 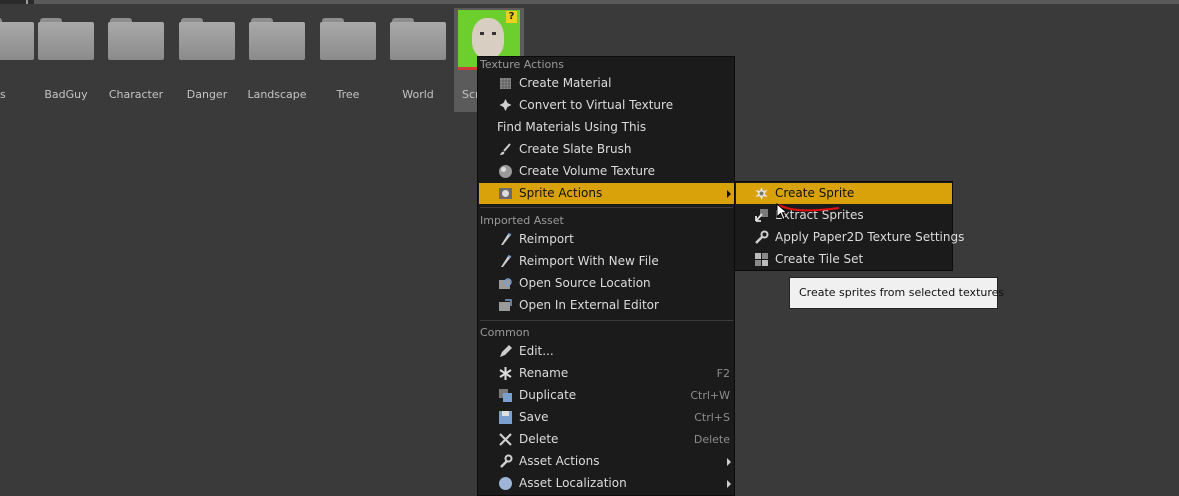 I want to click on menu-item-reimport-new-file: Reimport With New File, so click(x=606, y=261).